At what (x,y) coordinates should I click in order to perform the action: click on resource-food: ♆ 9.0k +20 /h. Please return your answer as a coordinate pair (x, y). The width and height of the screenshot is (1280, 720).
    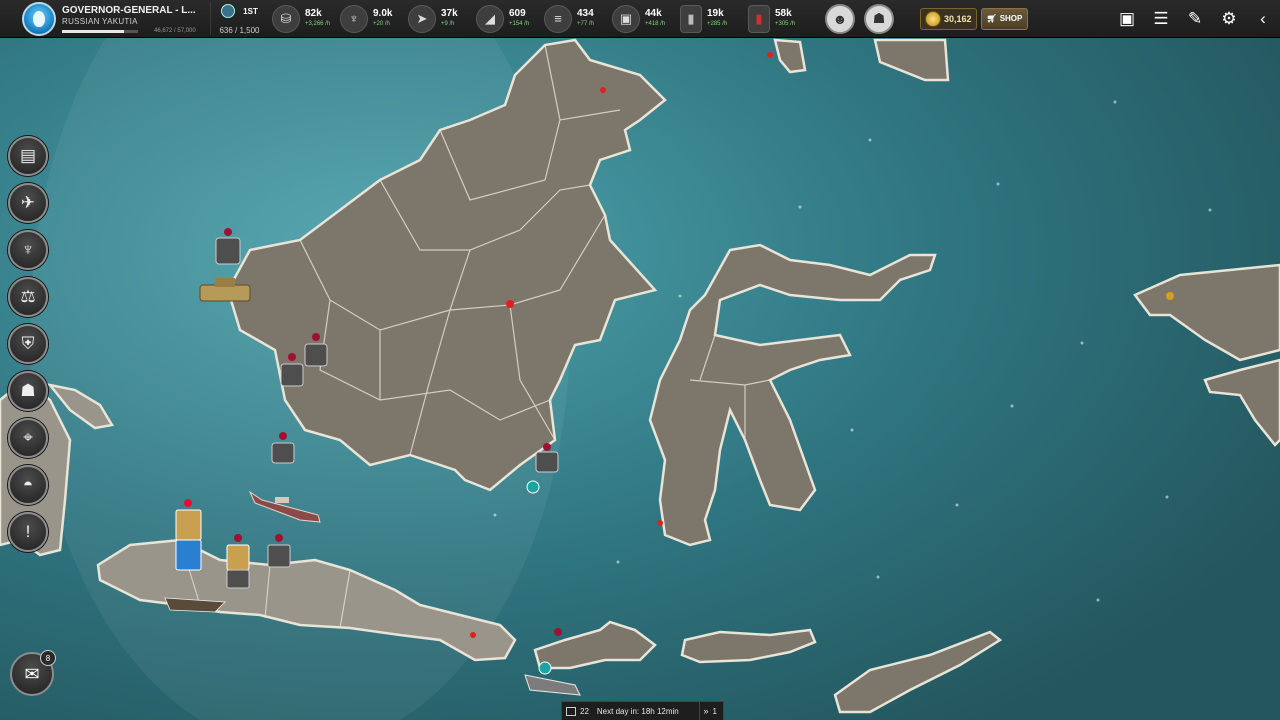
    Looking at the image, I should click on (374, 19).